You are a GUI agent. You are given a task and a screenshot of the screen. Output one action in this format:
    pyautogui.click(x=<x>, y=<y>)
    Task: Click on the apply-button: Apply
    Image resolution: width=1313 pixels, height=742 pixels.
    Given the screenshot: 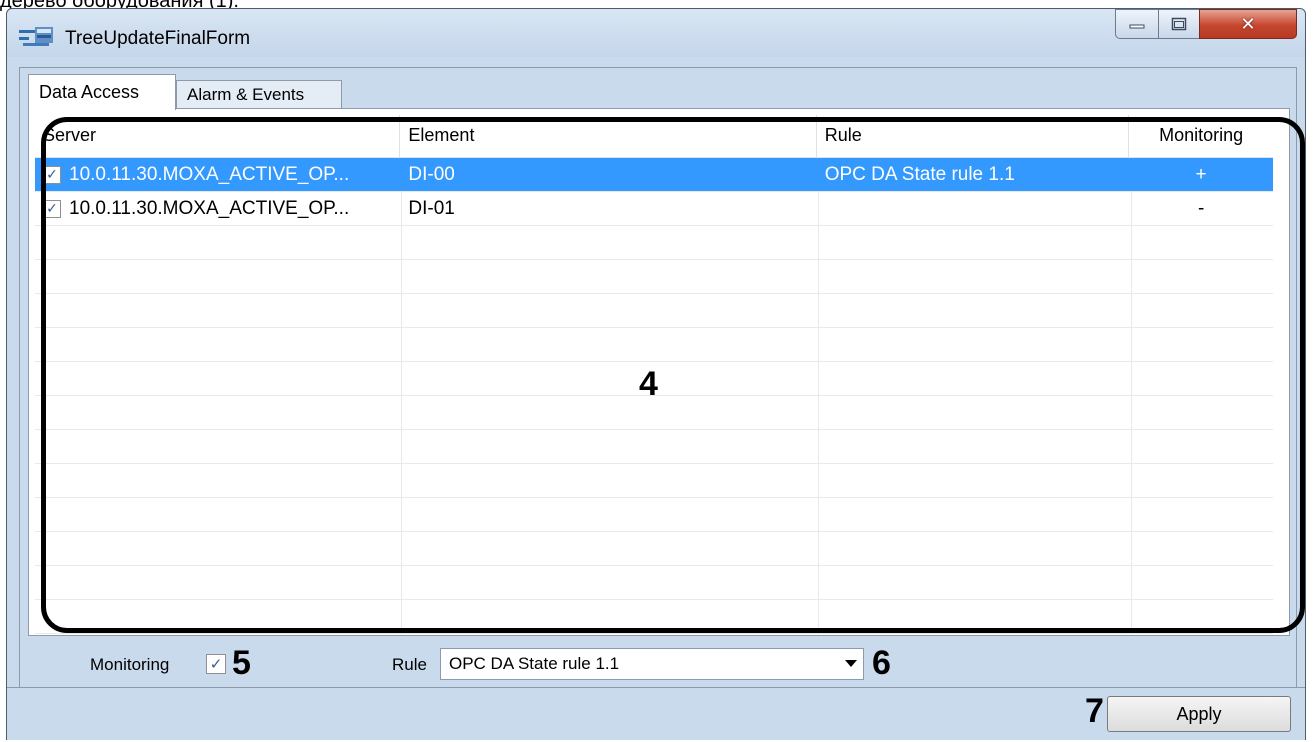 What is the action you would take?
    pyautogui.click(x=1199, y=714)
    